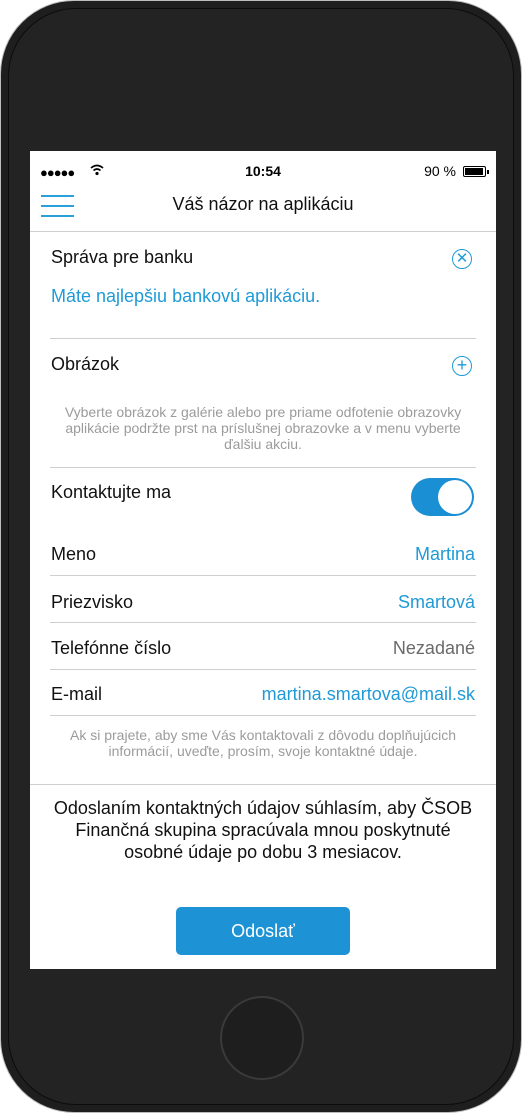 The height and width of the screenshot is (1115, 524). Describe the element at coordinates (476, 171) in the screenshot. I see `battery-icon` at that location.